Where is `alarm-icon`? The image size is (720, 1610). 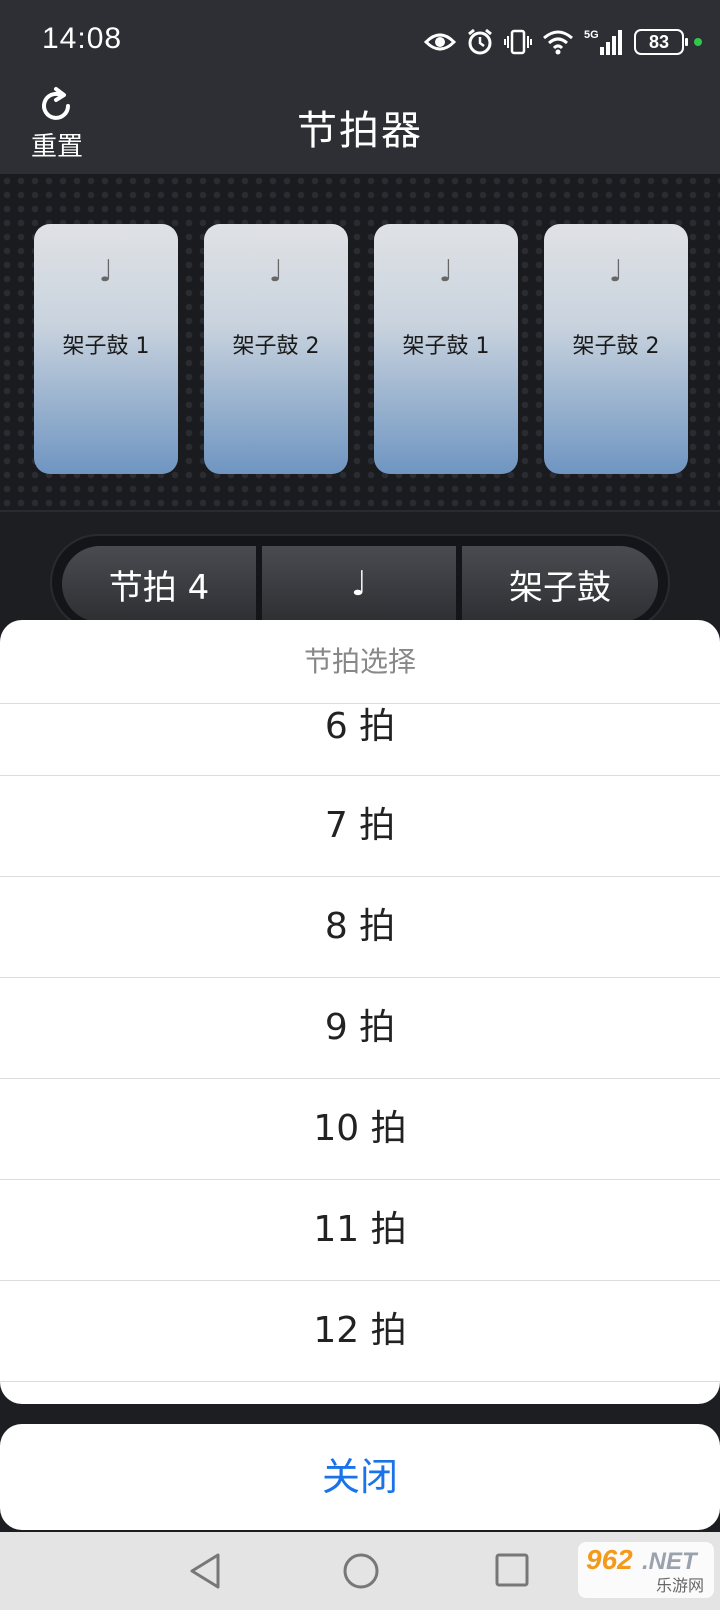
alarm-icon is located at coordinates (480, 41).